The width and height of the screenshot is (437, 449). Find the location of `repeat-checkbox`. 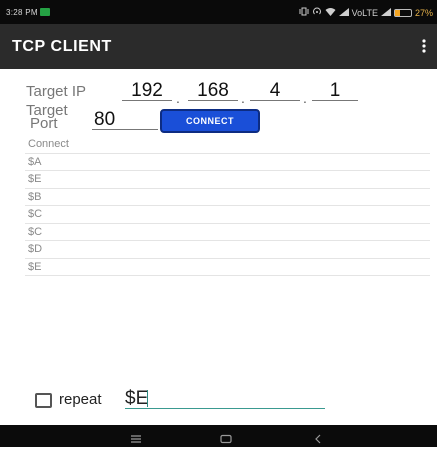

repeat-checkbox is located at coordinates (43, 400).